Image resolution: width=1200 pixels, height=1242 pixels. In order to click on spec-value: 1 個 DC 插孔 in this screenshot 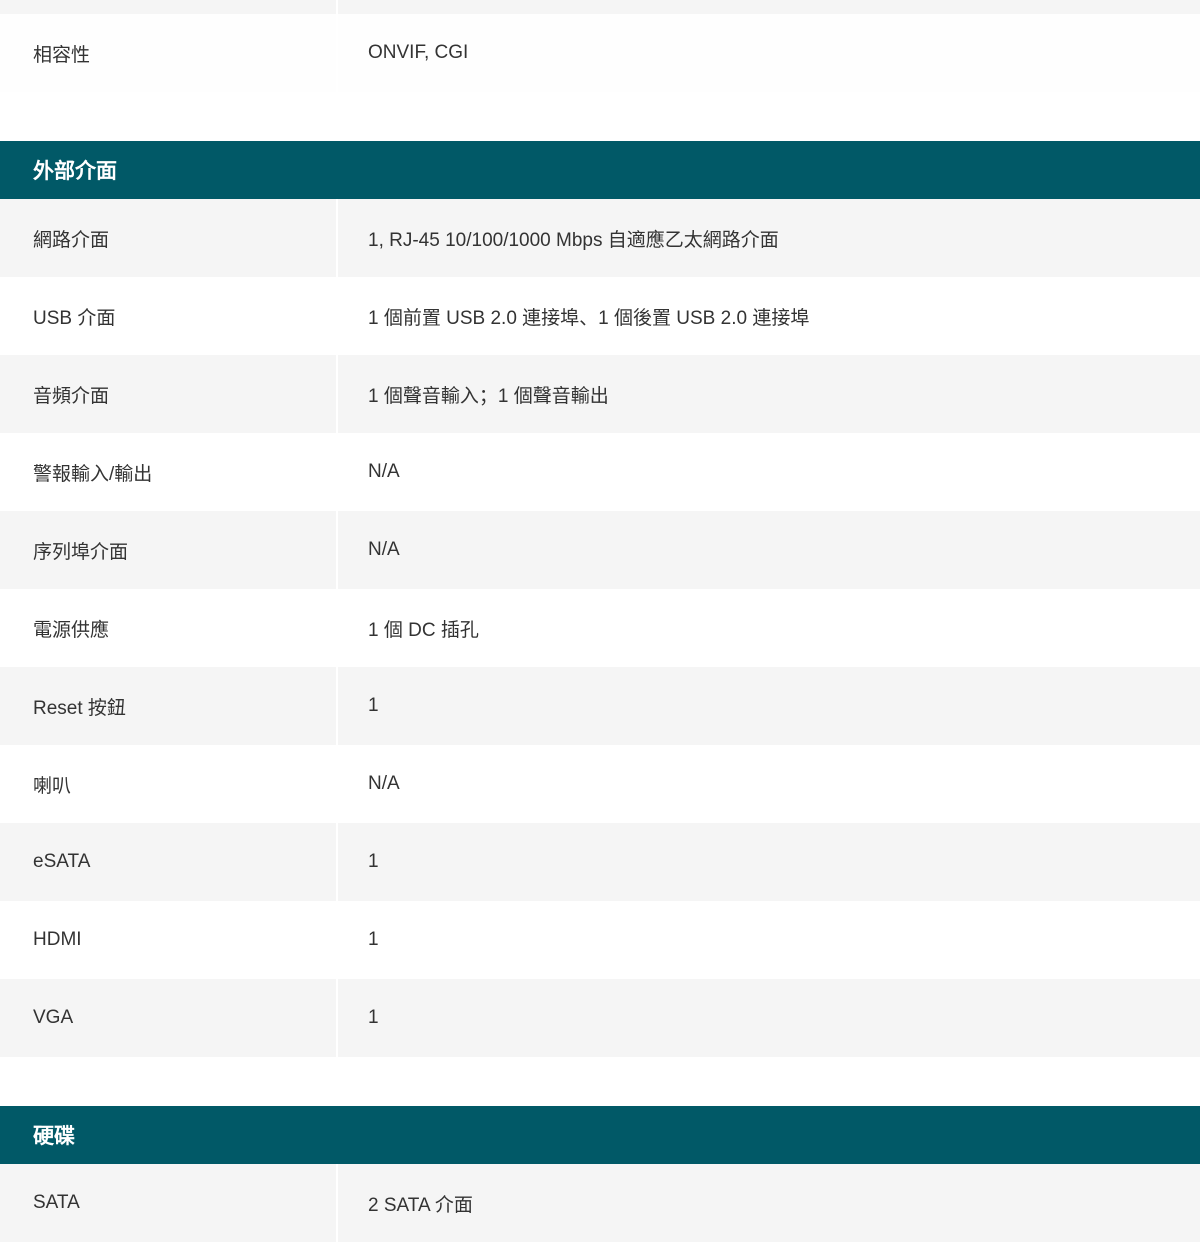, I will do `click(769, 628)`.